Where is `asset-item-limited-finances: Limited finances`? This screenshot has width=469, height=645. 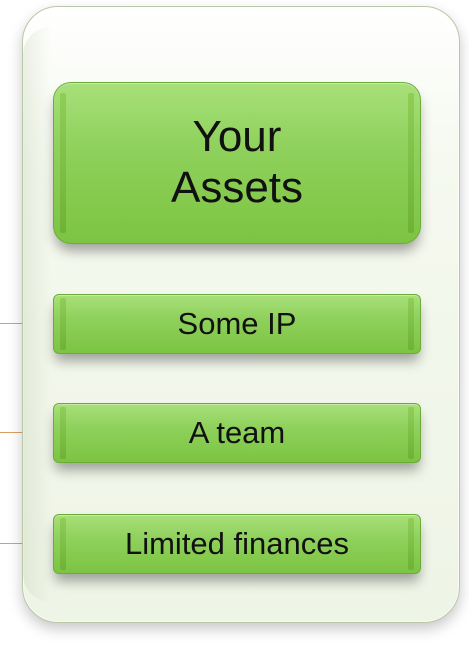 asset-item-limited-finances: Limited finances is located at coordinates (237, 544).